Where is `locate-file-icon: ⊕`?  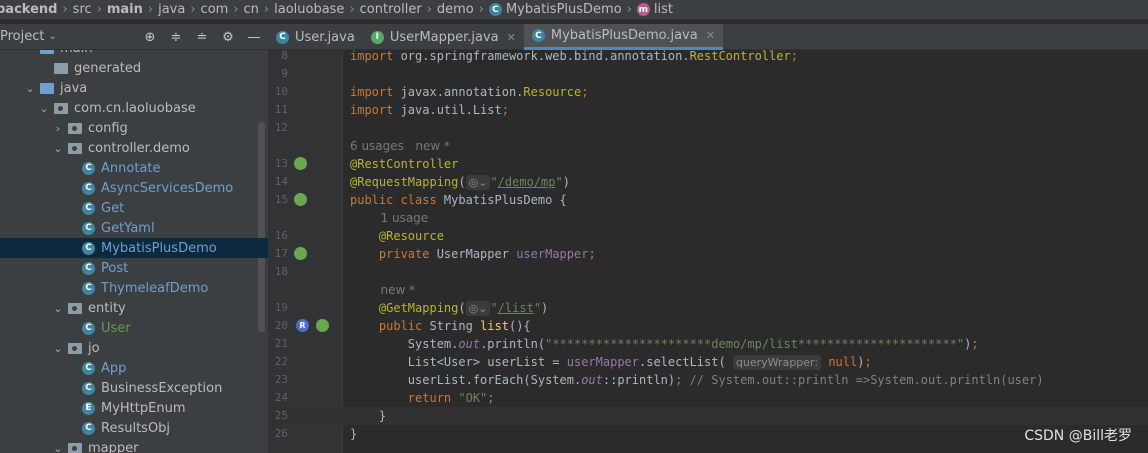 locate-file-icon: ⊕ is located at coordinates (150, 37).